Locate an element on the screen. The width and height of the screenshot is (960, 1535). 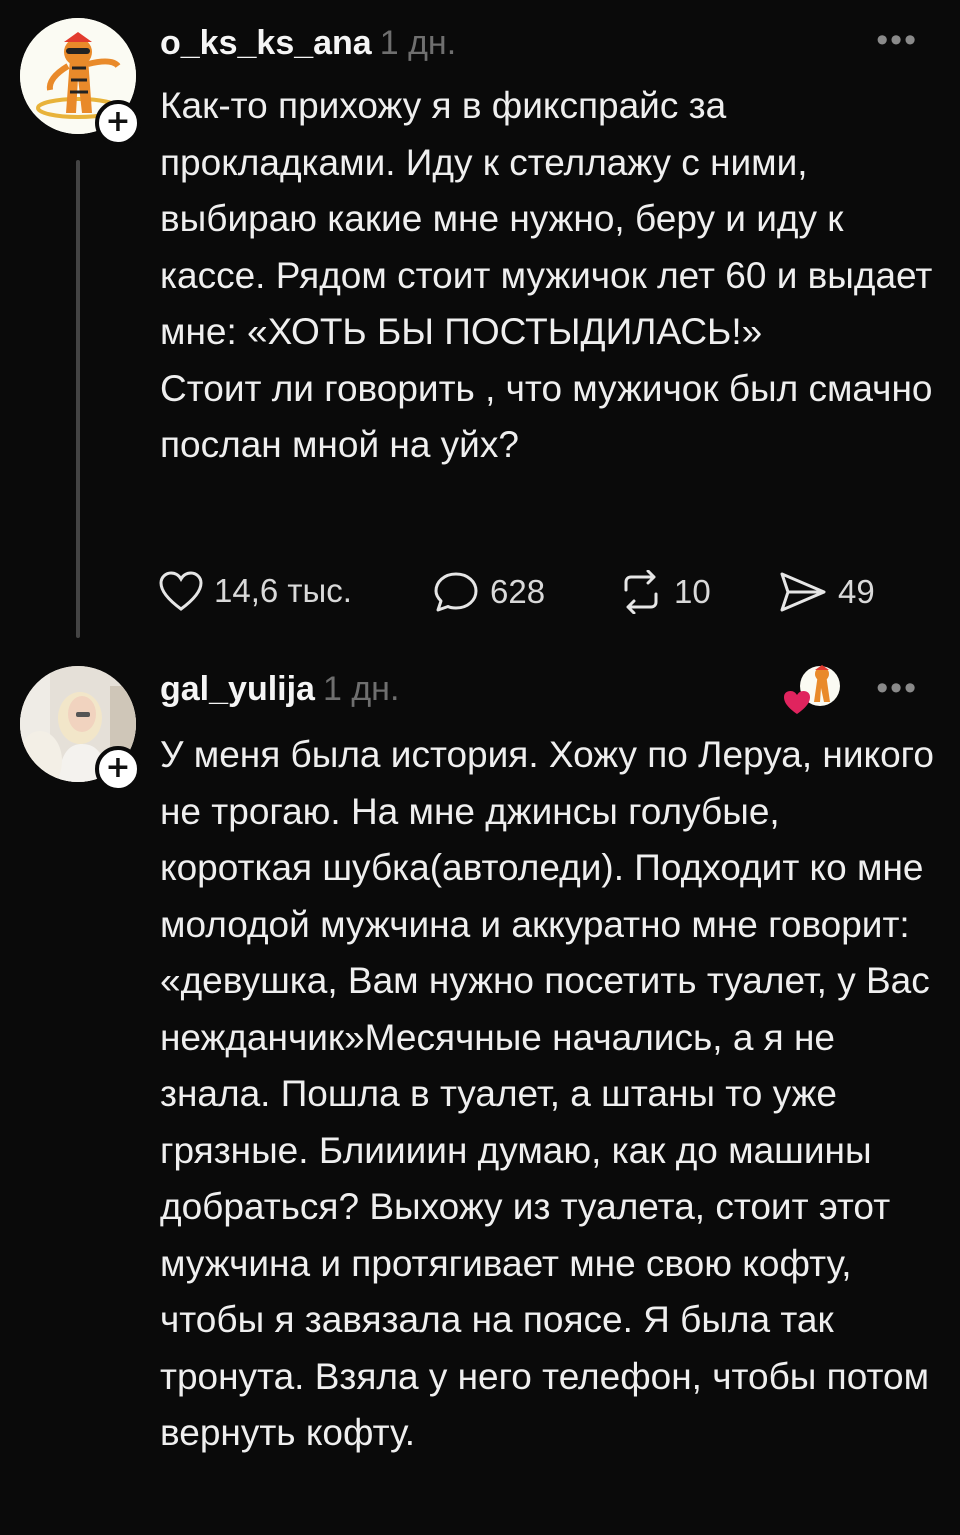
username: gal_yulija 1 дн. is located at coordinates (279, 689).